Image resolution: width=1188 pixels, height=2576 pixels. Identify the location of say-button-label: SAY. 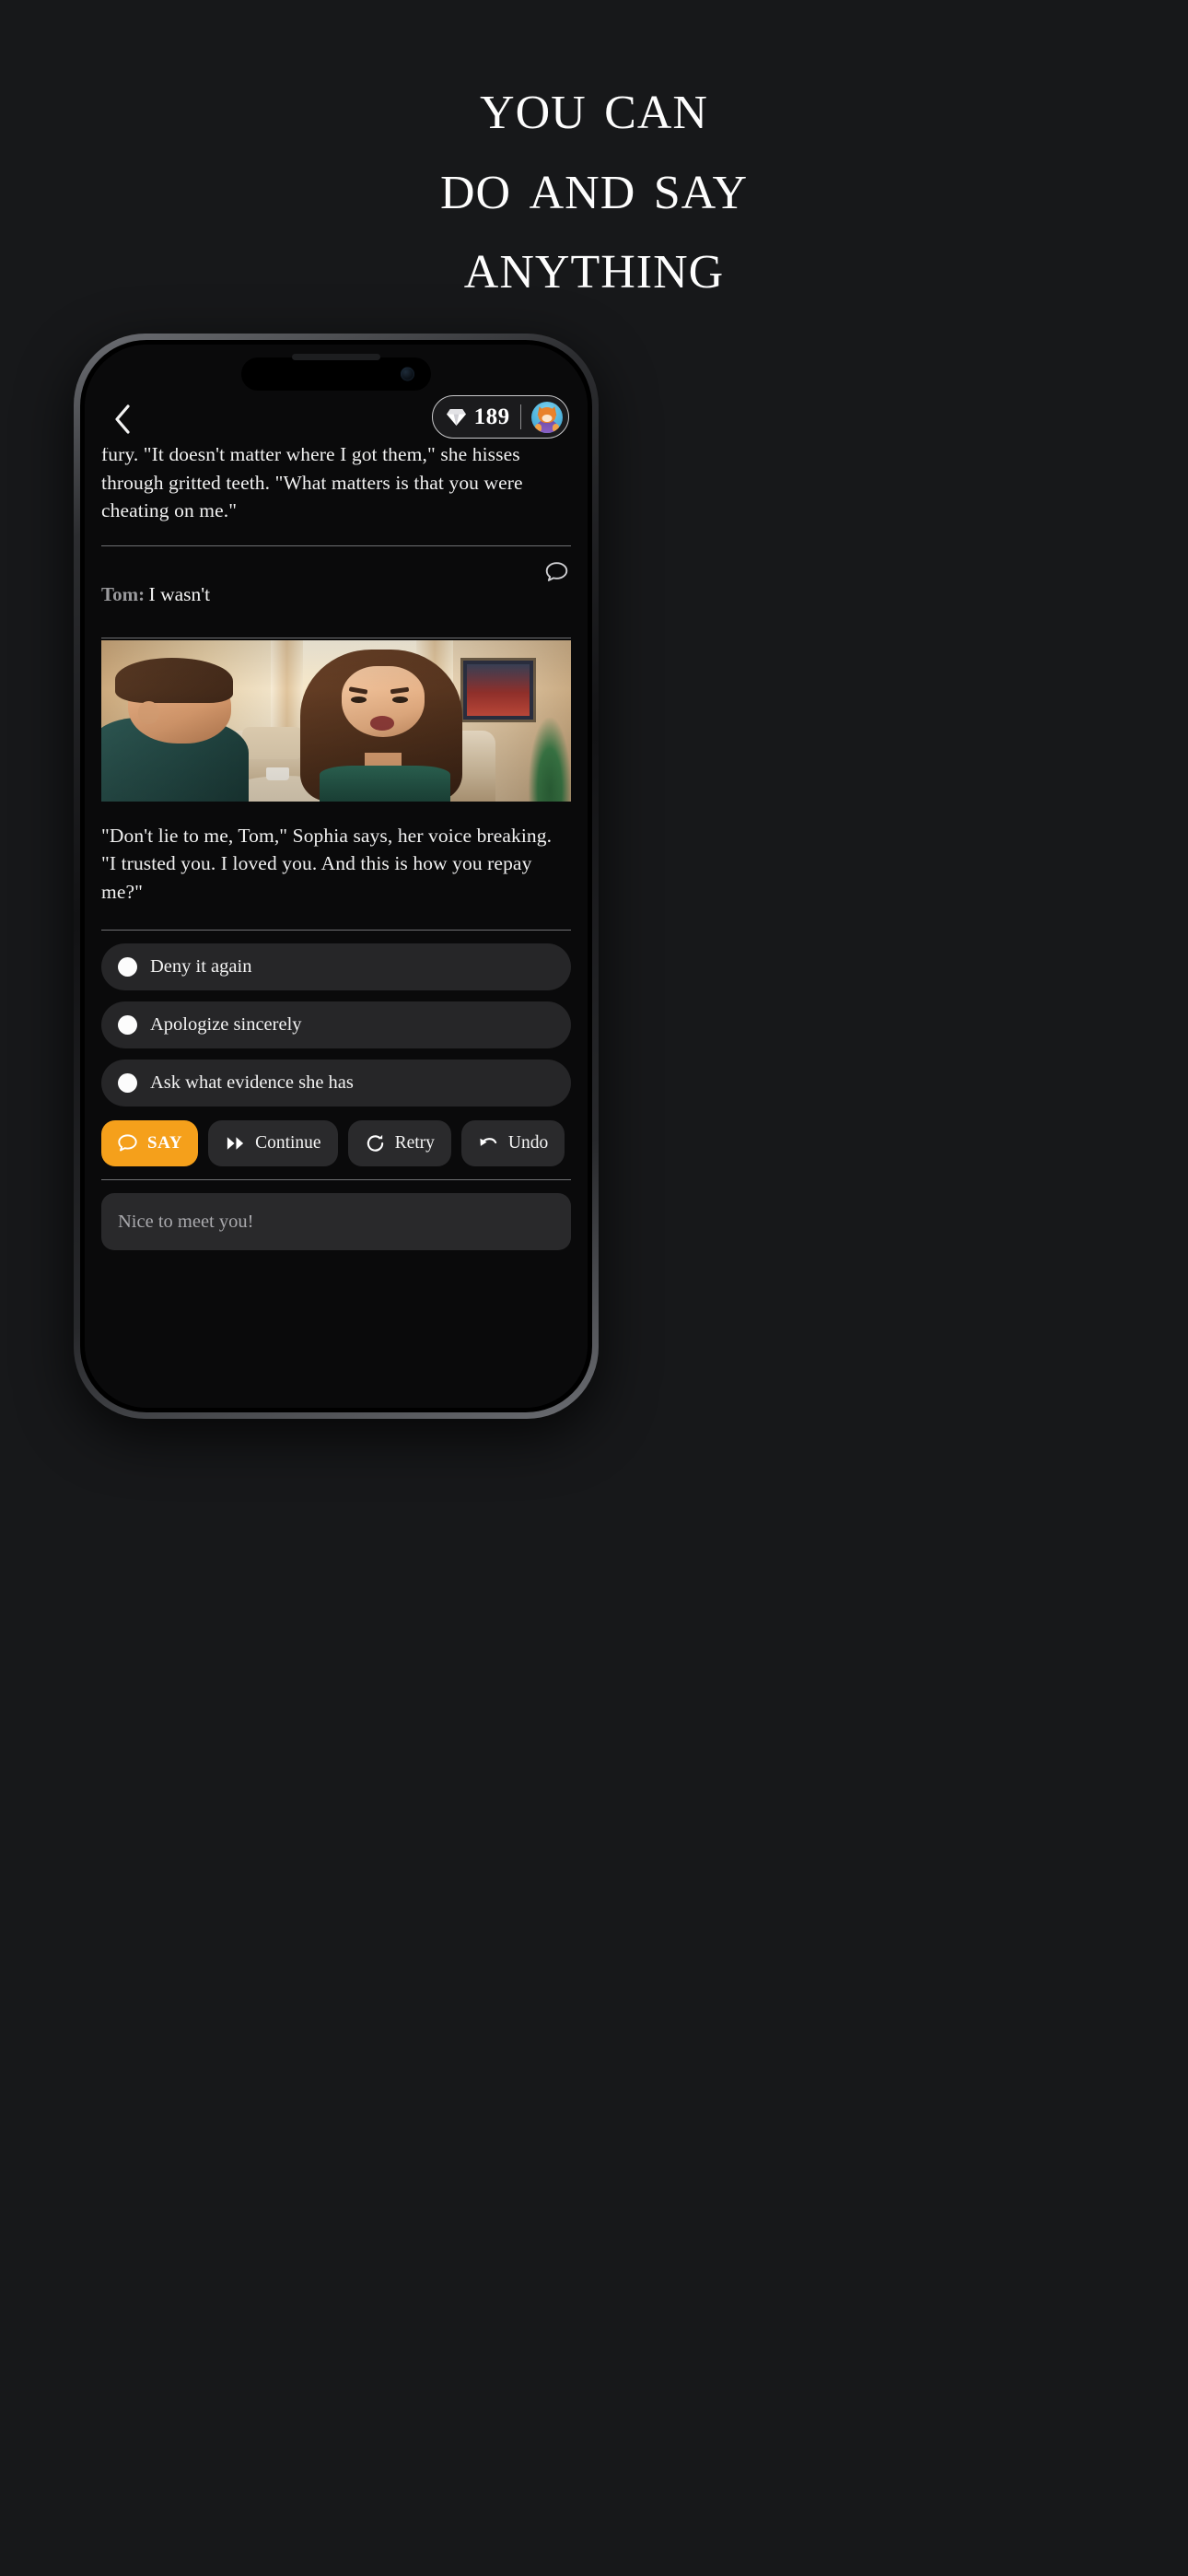
(165, 1143).